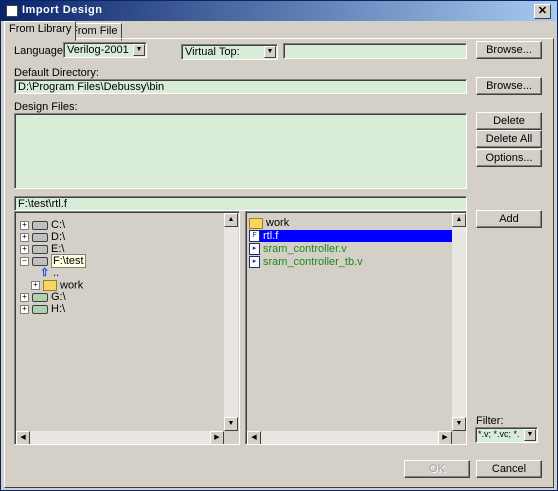 Image resolution: width=558 pixels, height=491 pixels. Describe the element at coordinates (351, 223) in the screenshot. I see `list-item: work` at that location.